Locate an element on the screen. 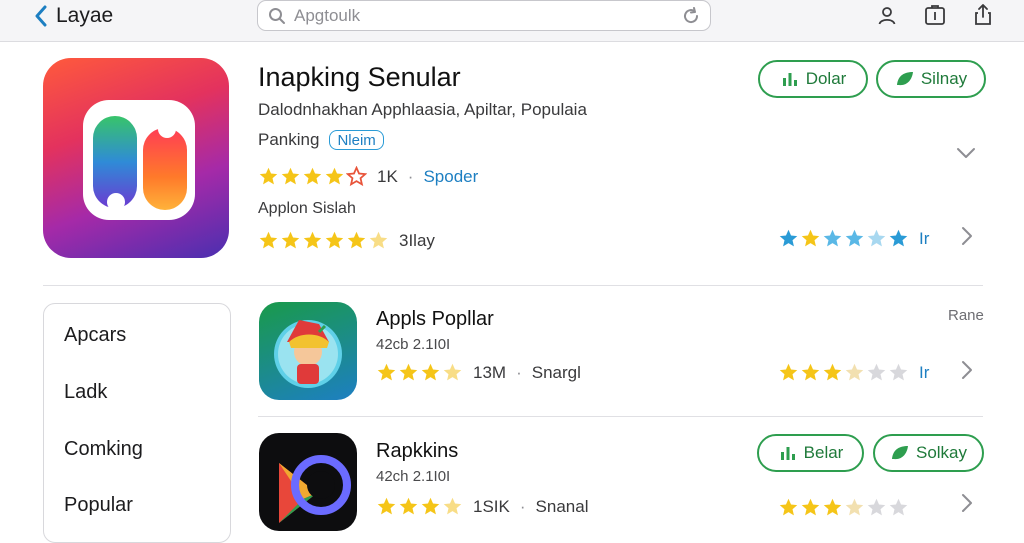 The image size is (1024, 543). search-icon is located at coordinates (277, 15).